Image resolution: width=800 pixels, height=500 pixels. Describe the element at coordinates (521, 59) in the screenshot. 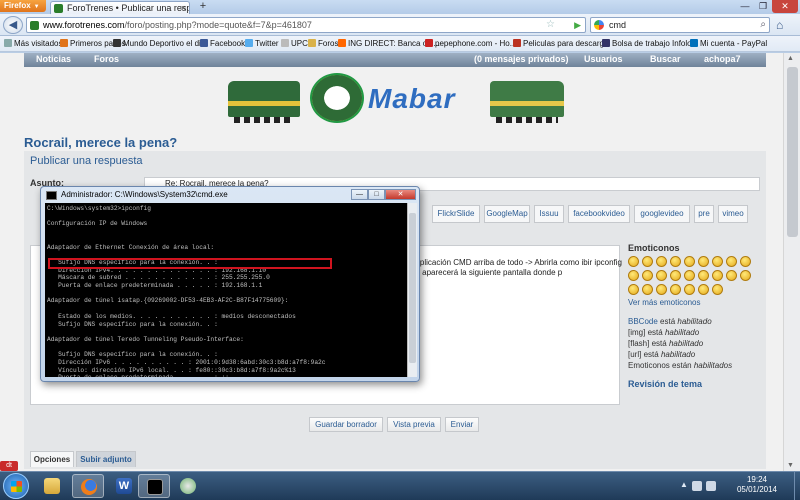

I see `nav-private-messages: (0 mensajes privados)` at that location.